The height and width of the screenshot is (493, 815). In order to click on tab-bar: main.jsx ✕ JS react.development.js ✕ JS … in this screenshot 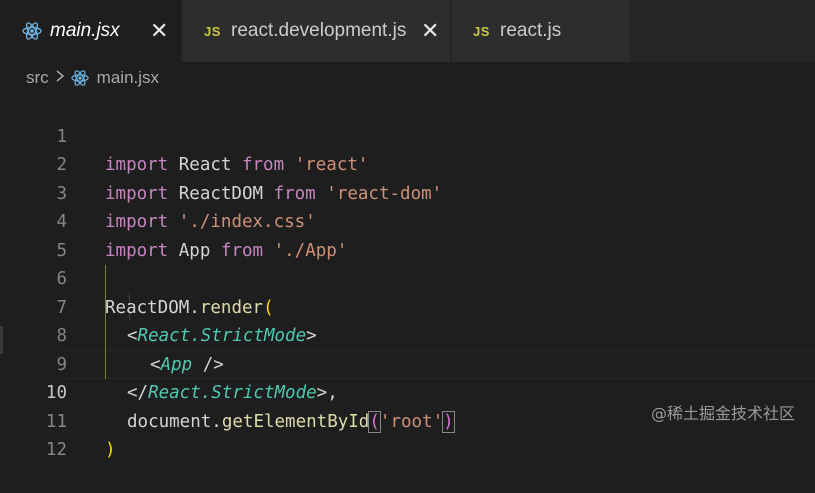, I will do `click(407, 31)`.